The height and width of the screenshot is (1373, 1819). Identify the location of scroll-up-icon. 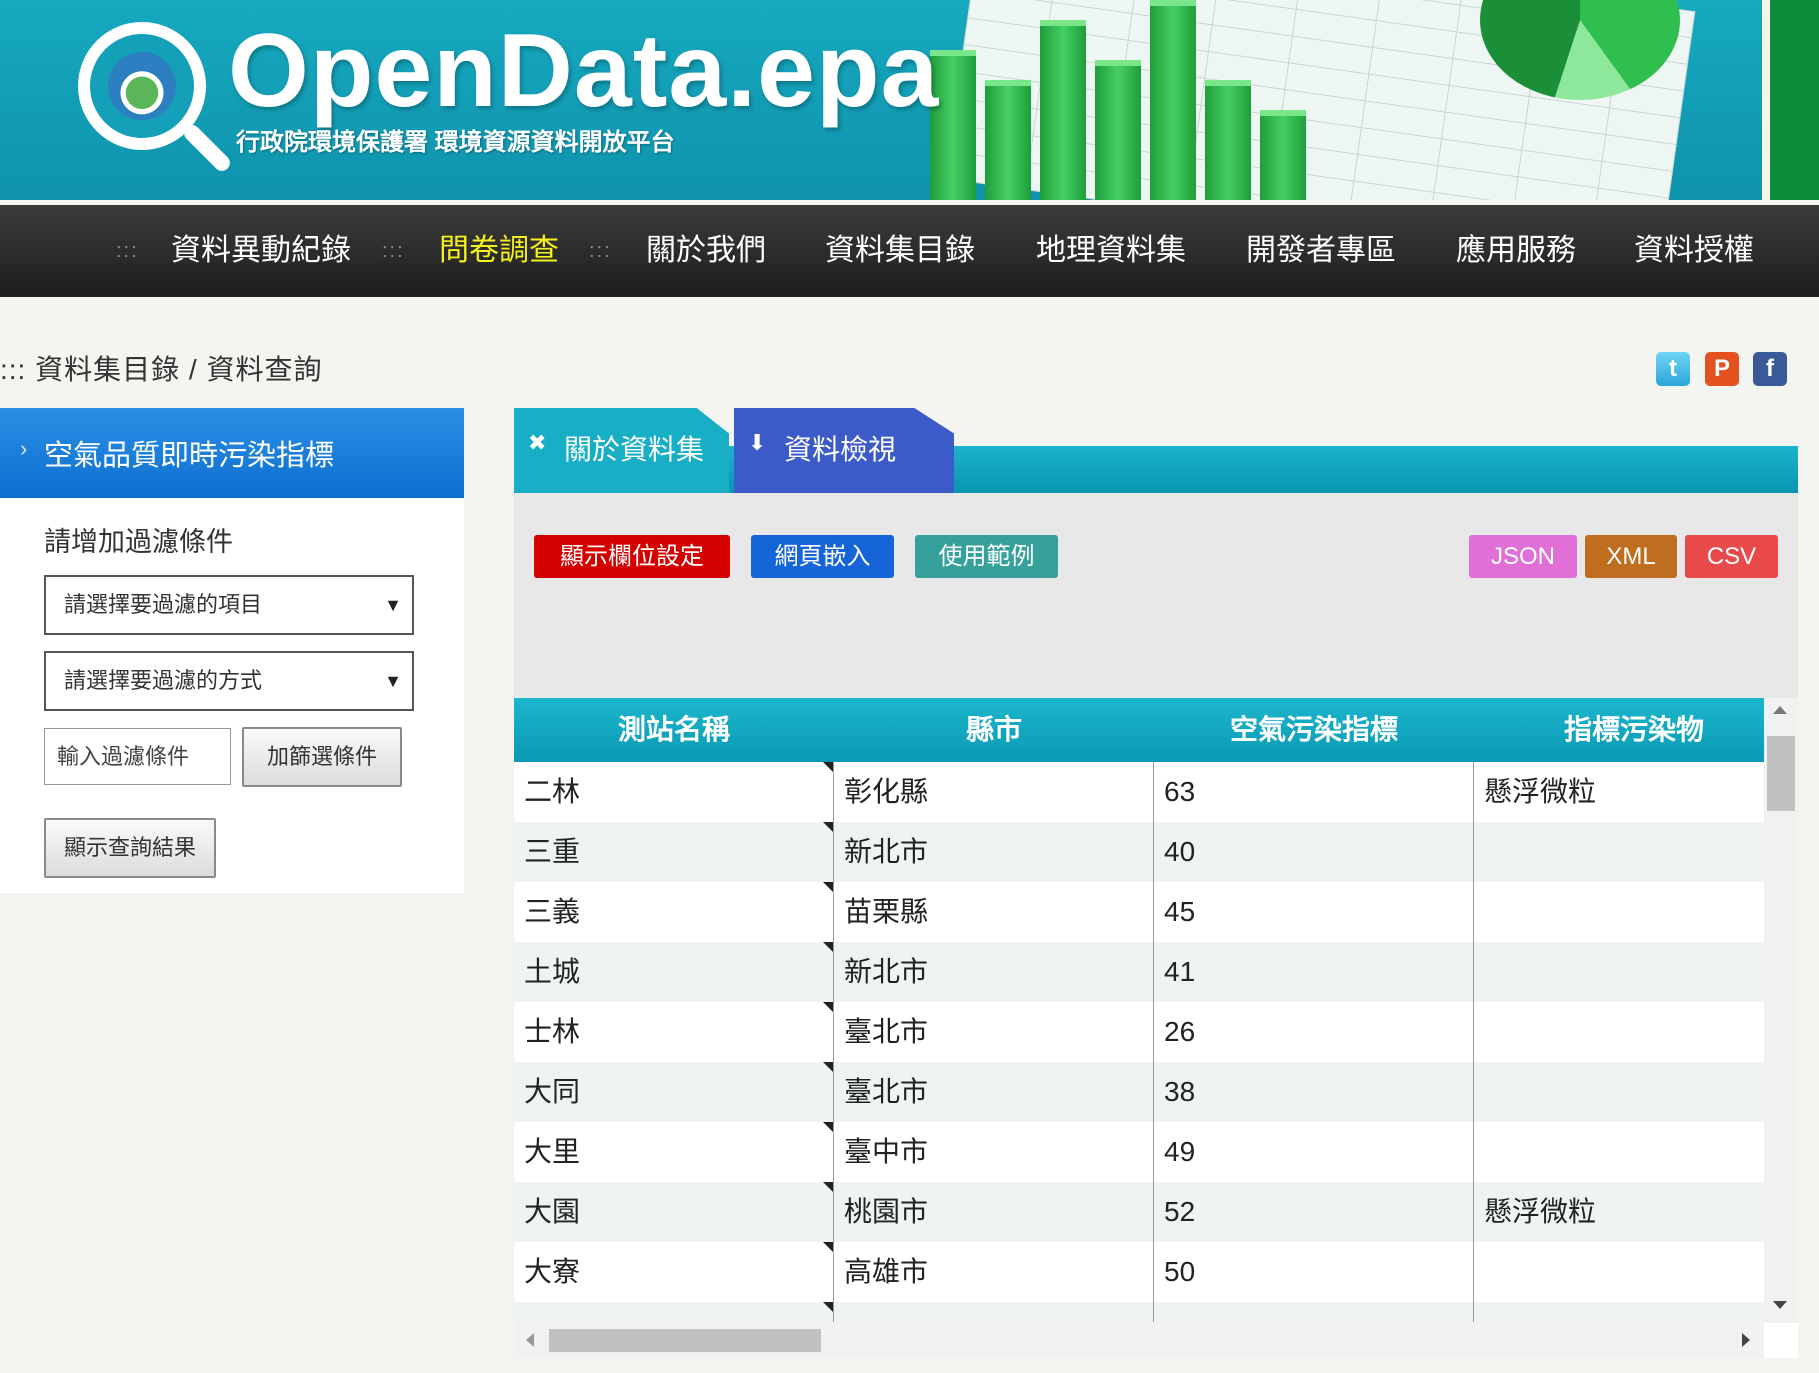
(1780, 710).